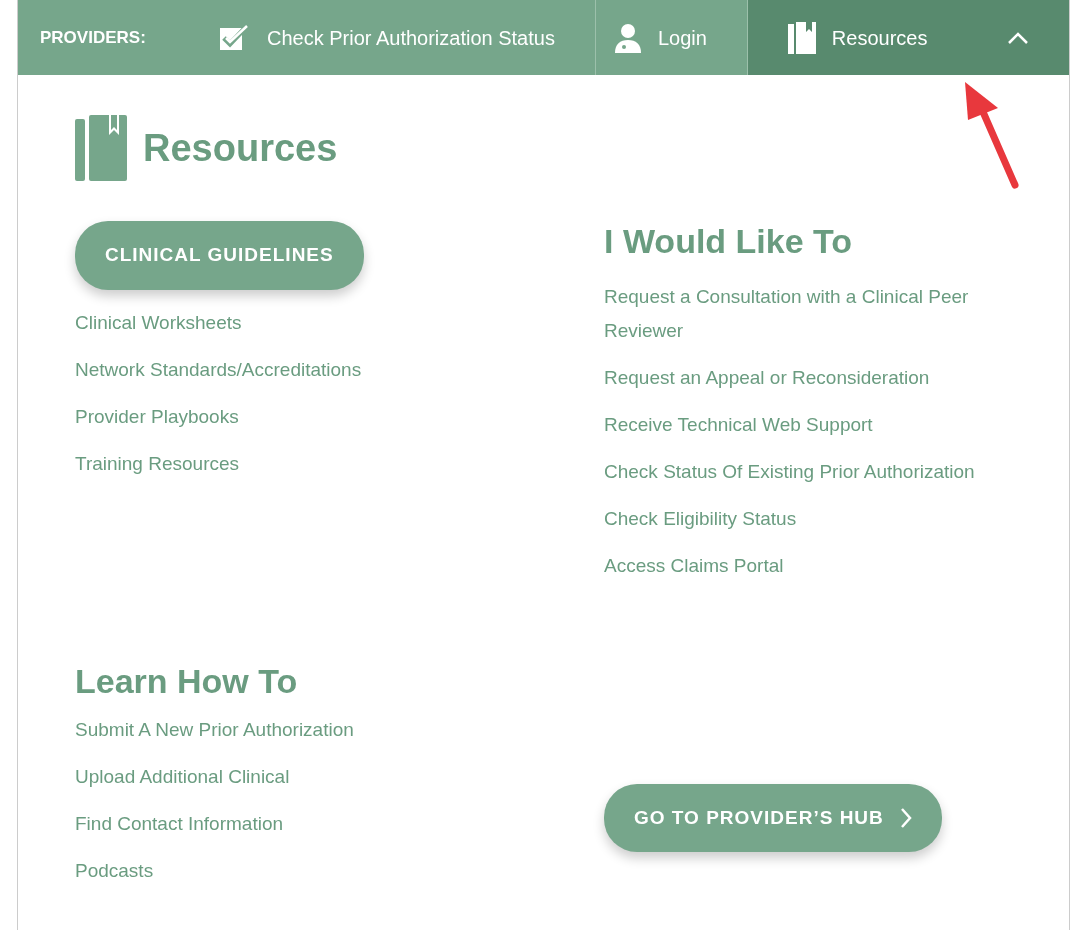 The width and height of the screenshot is (1081, 930). I want to click on action-link: Request a Consultation with a Clinical Peer Reviewer, so click(811, 313).